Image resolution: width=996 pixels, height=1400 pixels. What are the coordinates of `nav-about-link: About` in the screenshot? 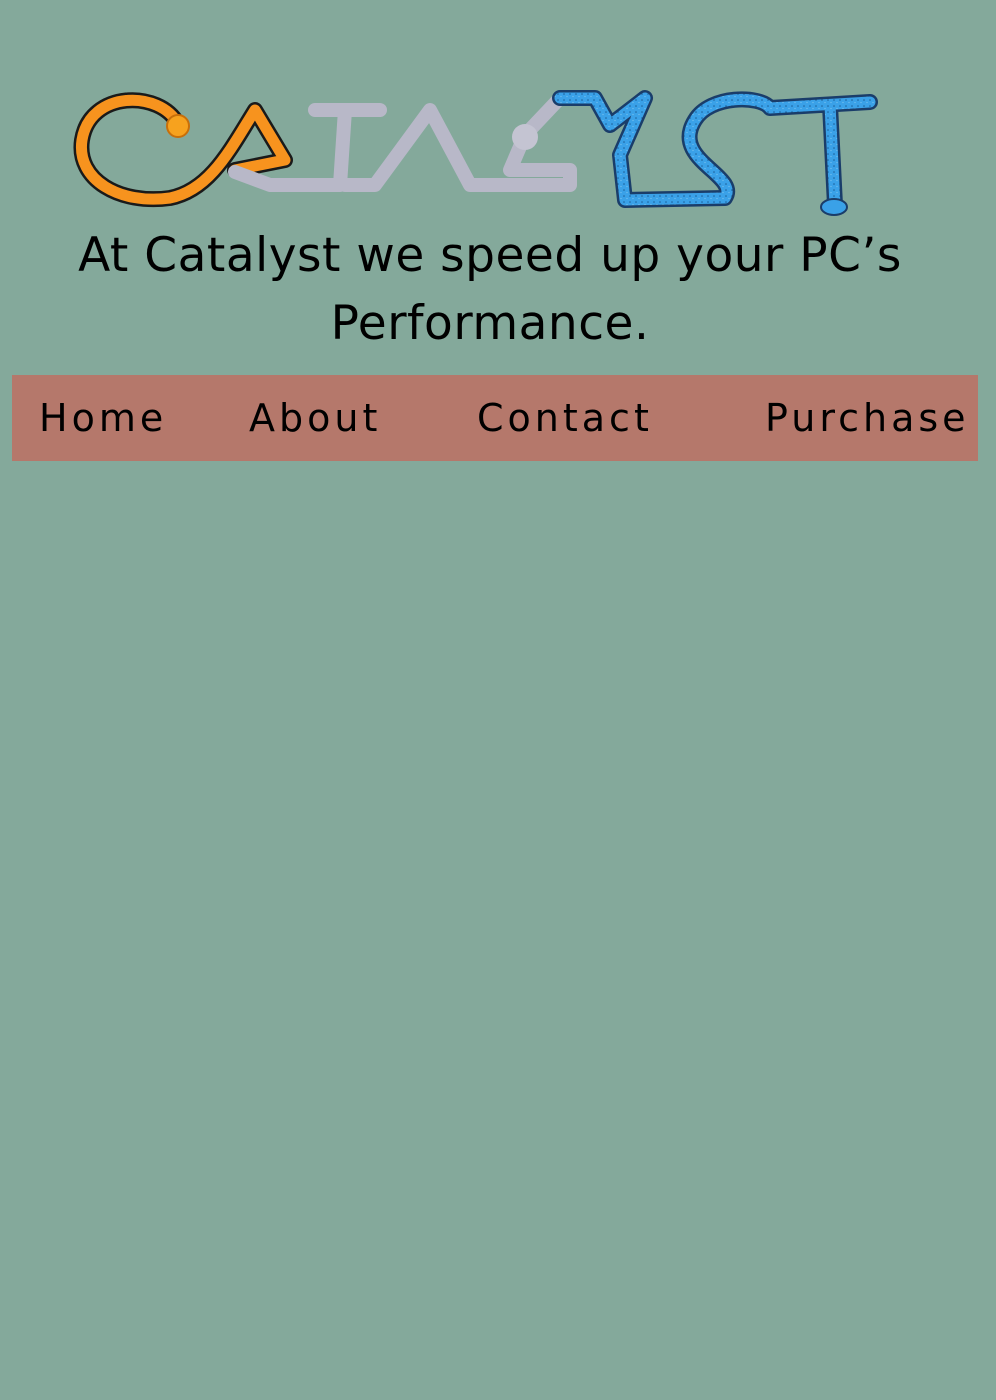 It's located at (315, 418).